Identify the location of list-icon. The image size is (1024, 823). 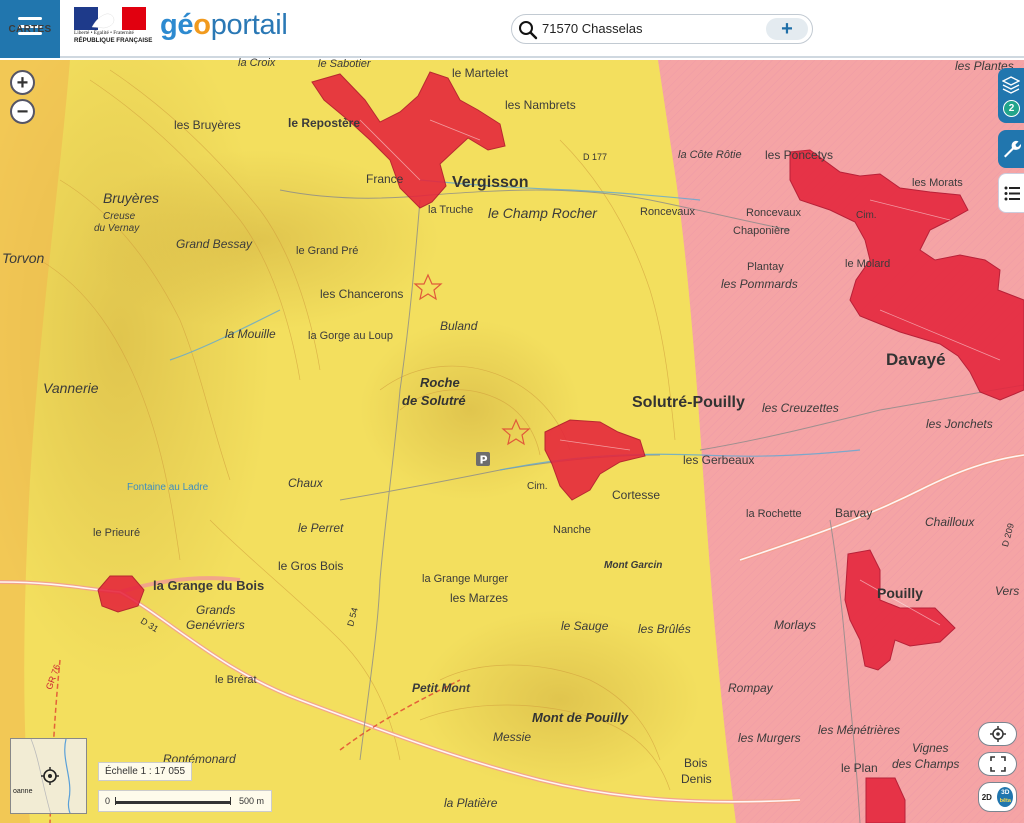
(1012, 193).